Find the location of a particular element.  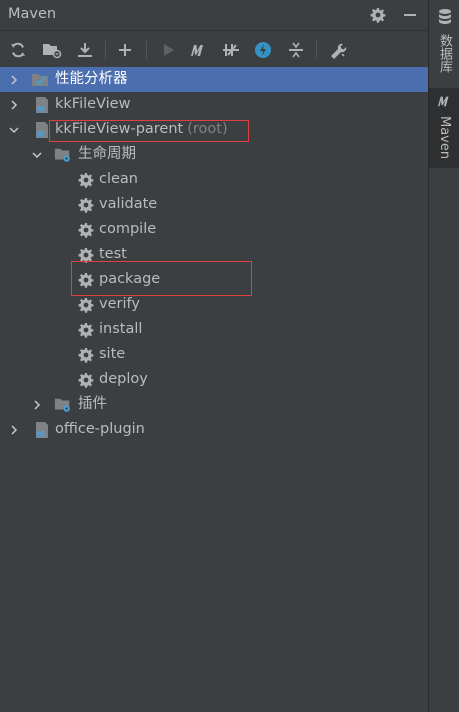

tree-item-label: test is located at coordinates (113, 254).